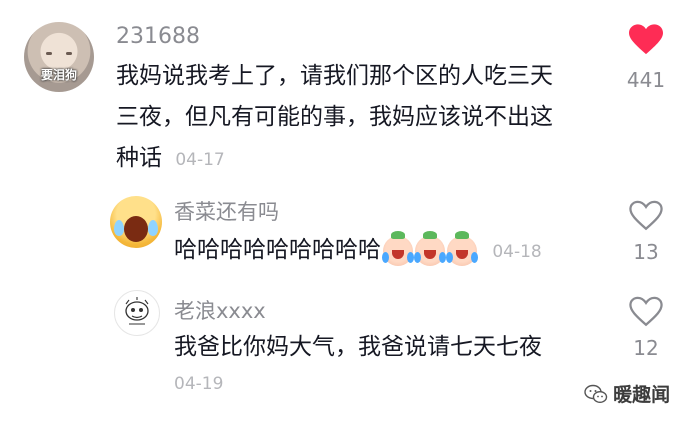  I want to click on doodle-face-icon, so click(137, 311).